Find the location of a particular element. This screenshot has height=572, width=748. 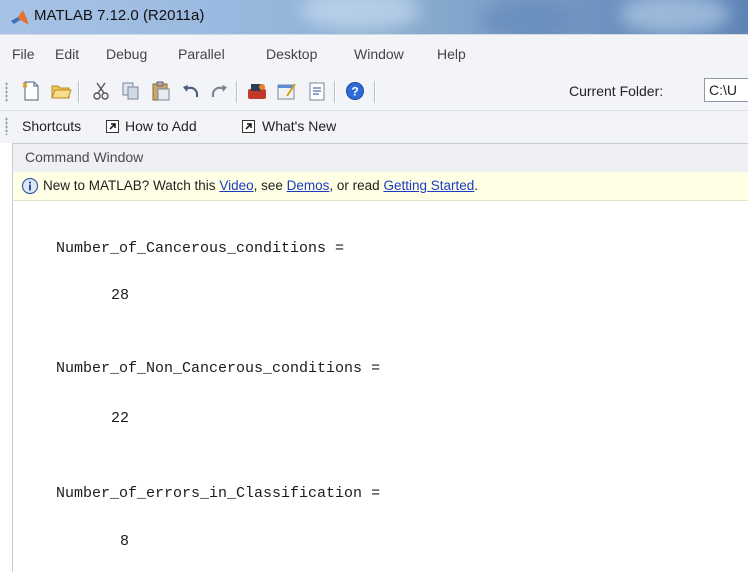

info-separator: , or read is located at coordinates (356, 185).